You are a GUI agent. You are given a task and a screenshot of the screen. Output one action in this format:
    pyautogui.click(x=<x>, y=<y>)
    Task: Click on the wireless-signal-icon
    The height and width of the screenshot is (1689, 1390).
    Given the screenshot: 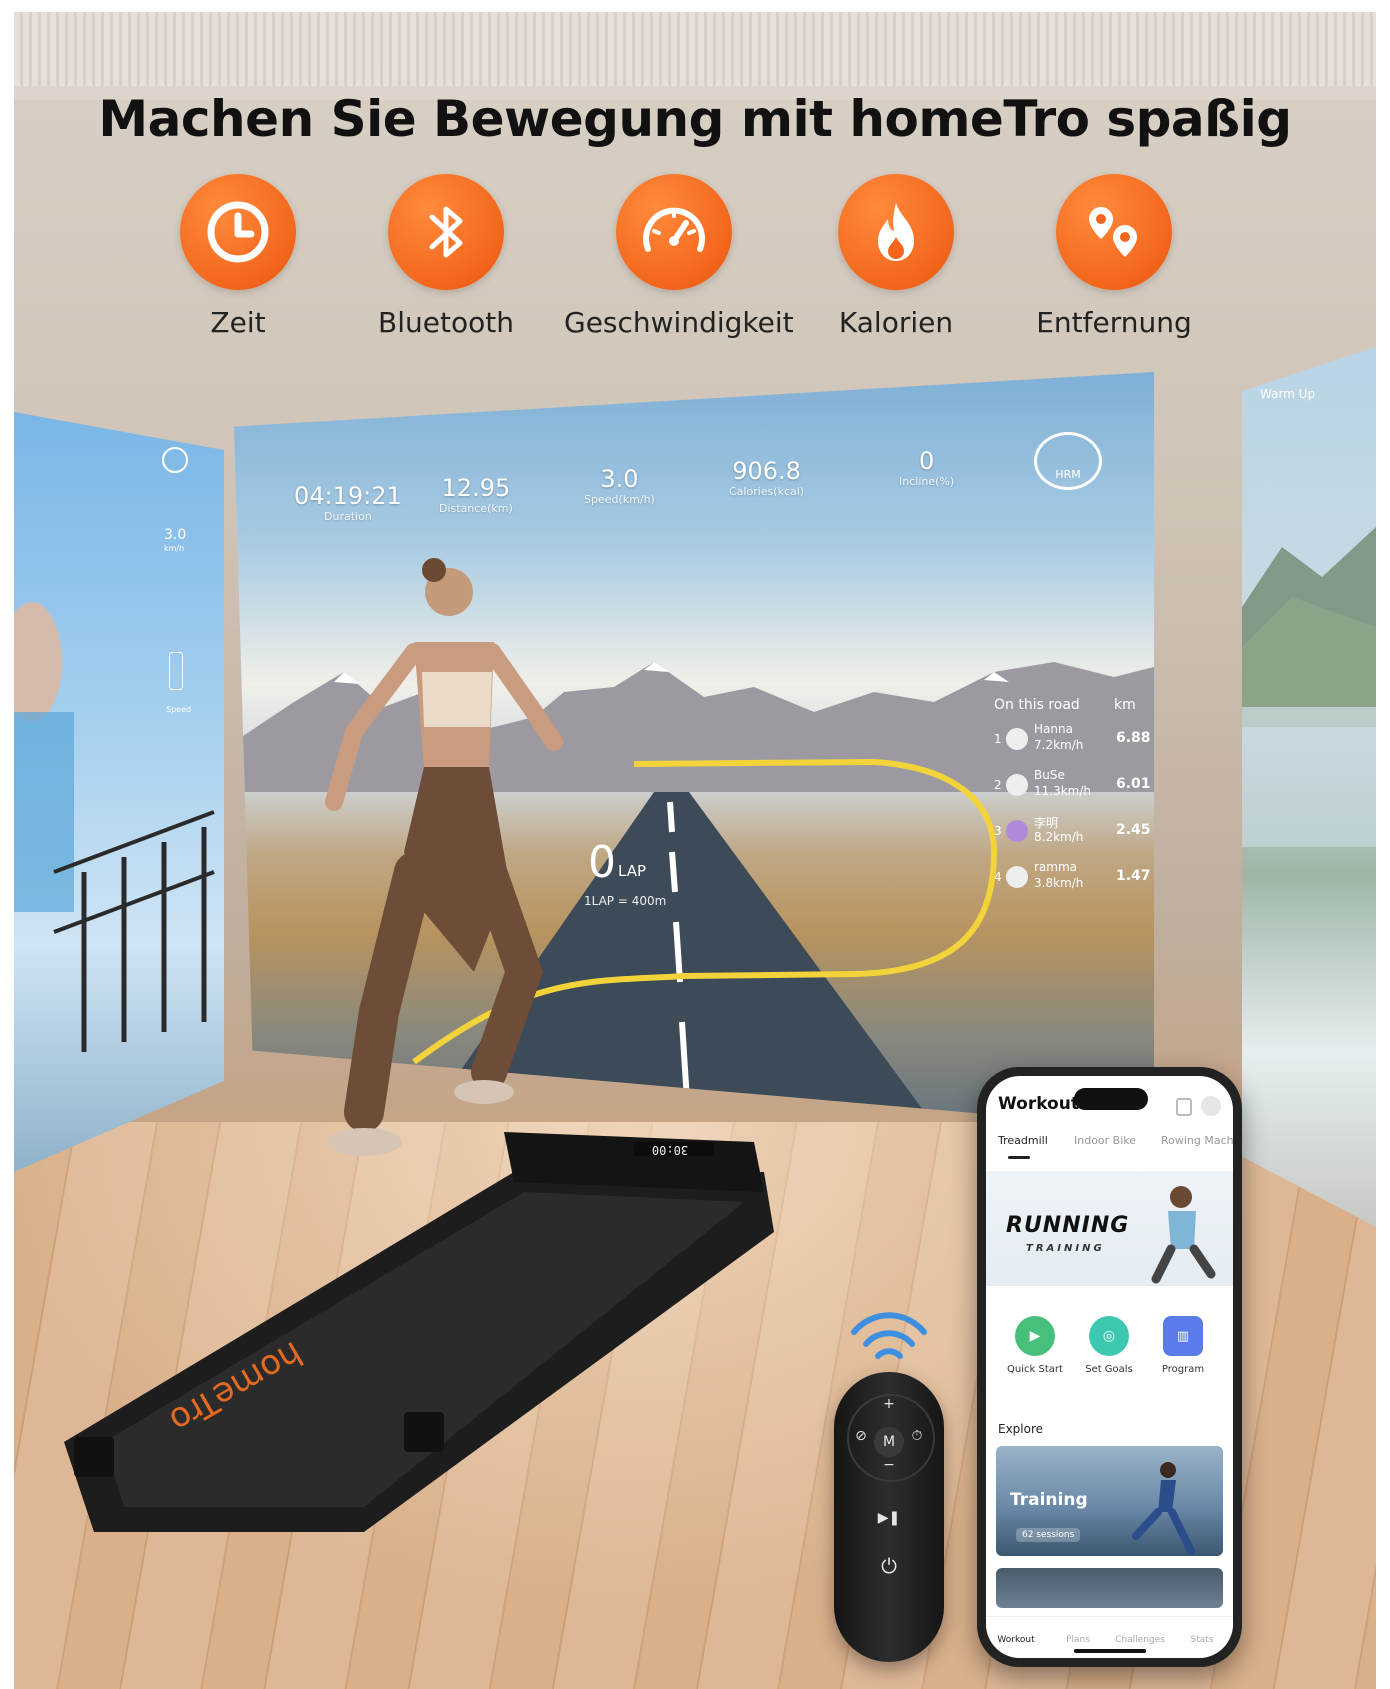 What is the action you would take?
    pyautogui.click(x=889, y=1335)
    